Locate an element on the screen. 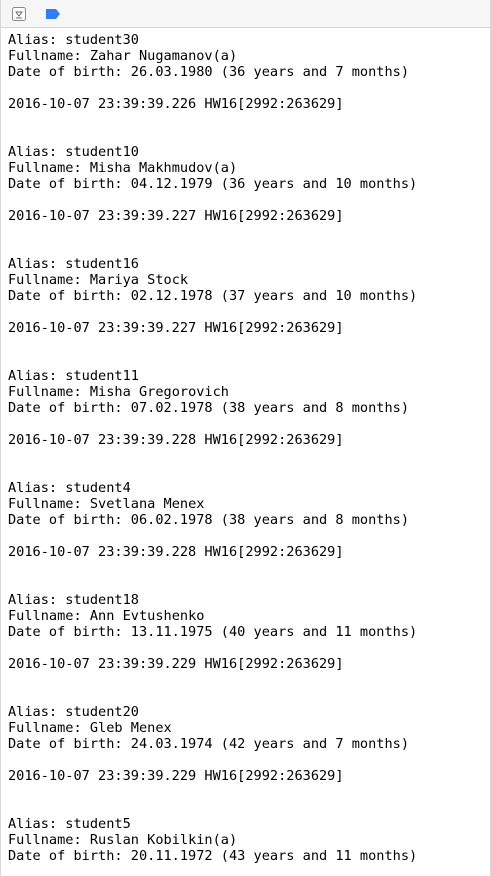 This screenshot has height=876, width=491. breakpoints-toggle-button is located at coordinates (53, 14).